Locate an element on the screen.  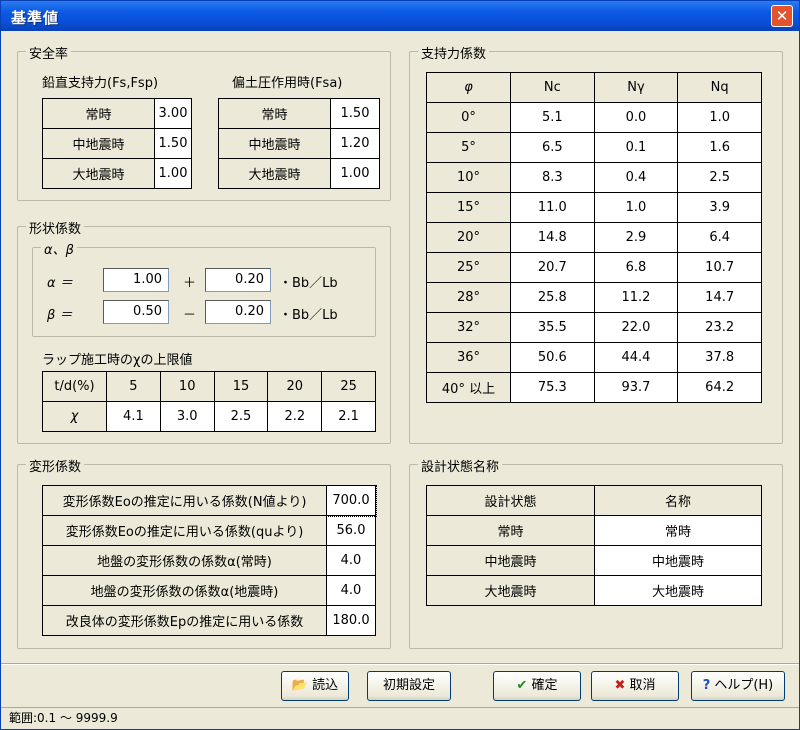
help-label: ヘルプ(H) is located at coordinates (744, 685).